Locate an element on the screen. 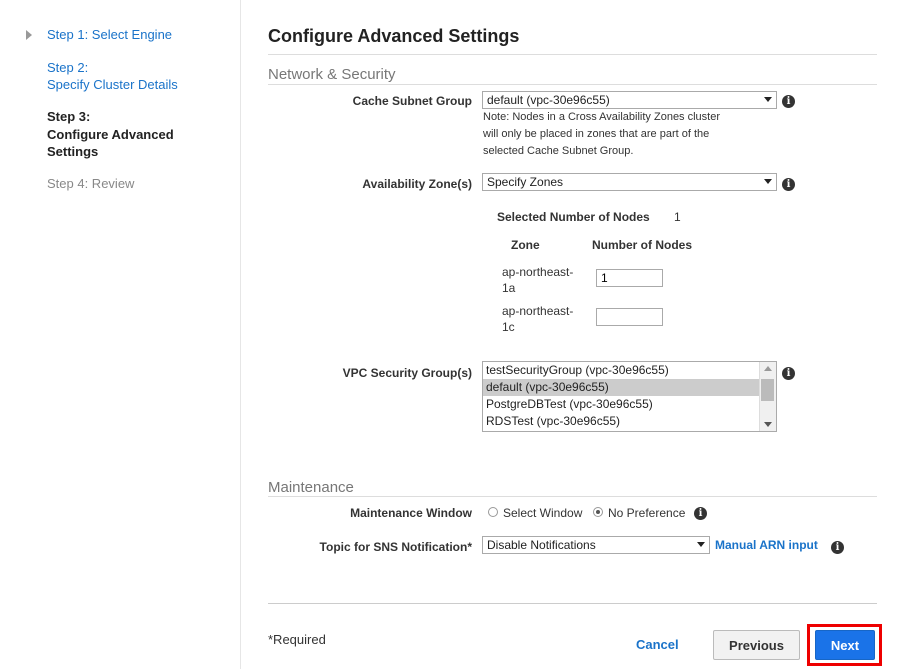  cache-subnet-select: default (vpc-30e96c55) is located at coordinates (629, 100).